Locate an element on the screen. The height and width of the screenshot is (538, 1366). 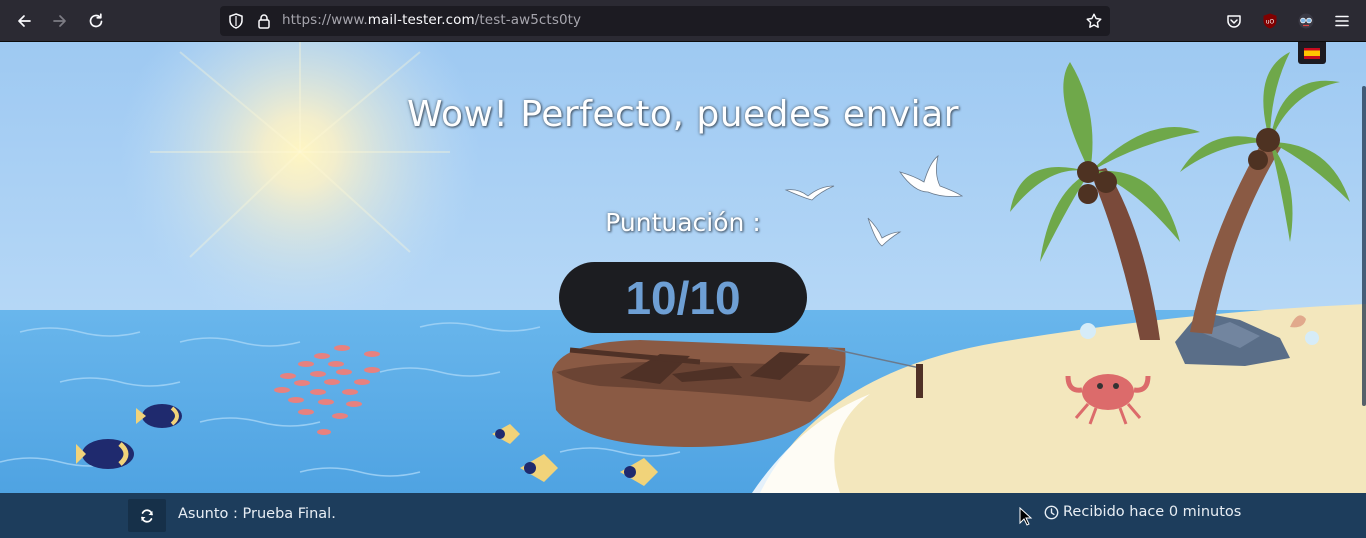
back-arrow-icon is located at coordinates (24, 21).